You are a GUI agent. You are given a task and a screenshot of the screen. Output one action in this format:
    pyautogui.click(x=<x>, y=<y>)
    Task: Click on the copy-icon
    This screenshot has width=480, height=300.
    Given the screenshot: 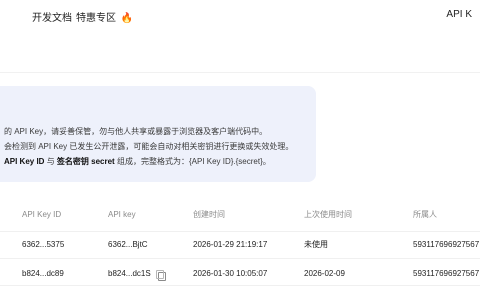 What is the action you would take?
    pyautogui.click(x=161, y=275)
    